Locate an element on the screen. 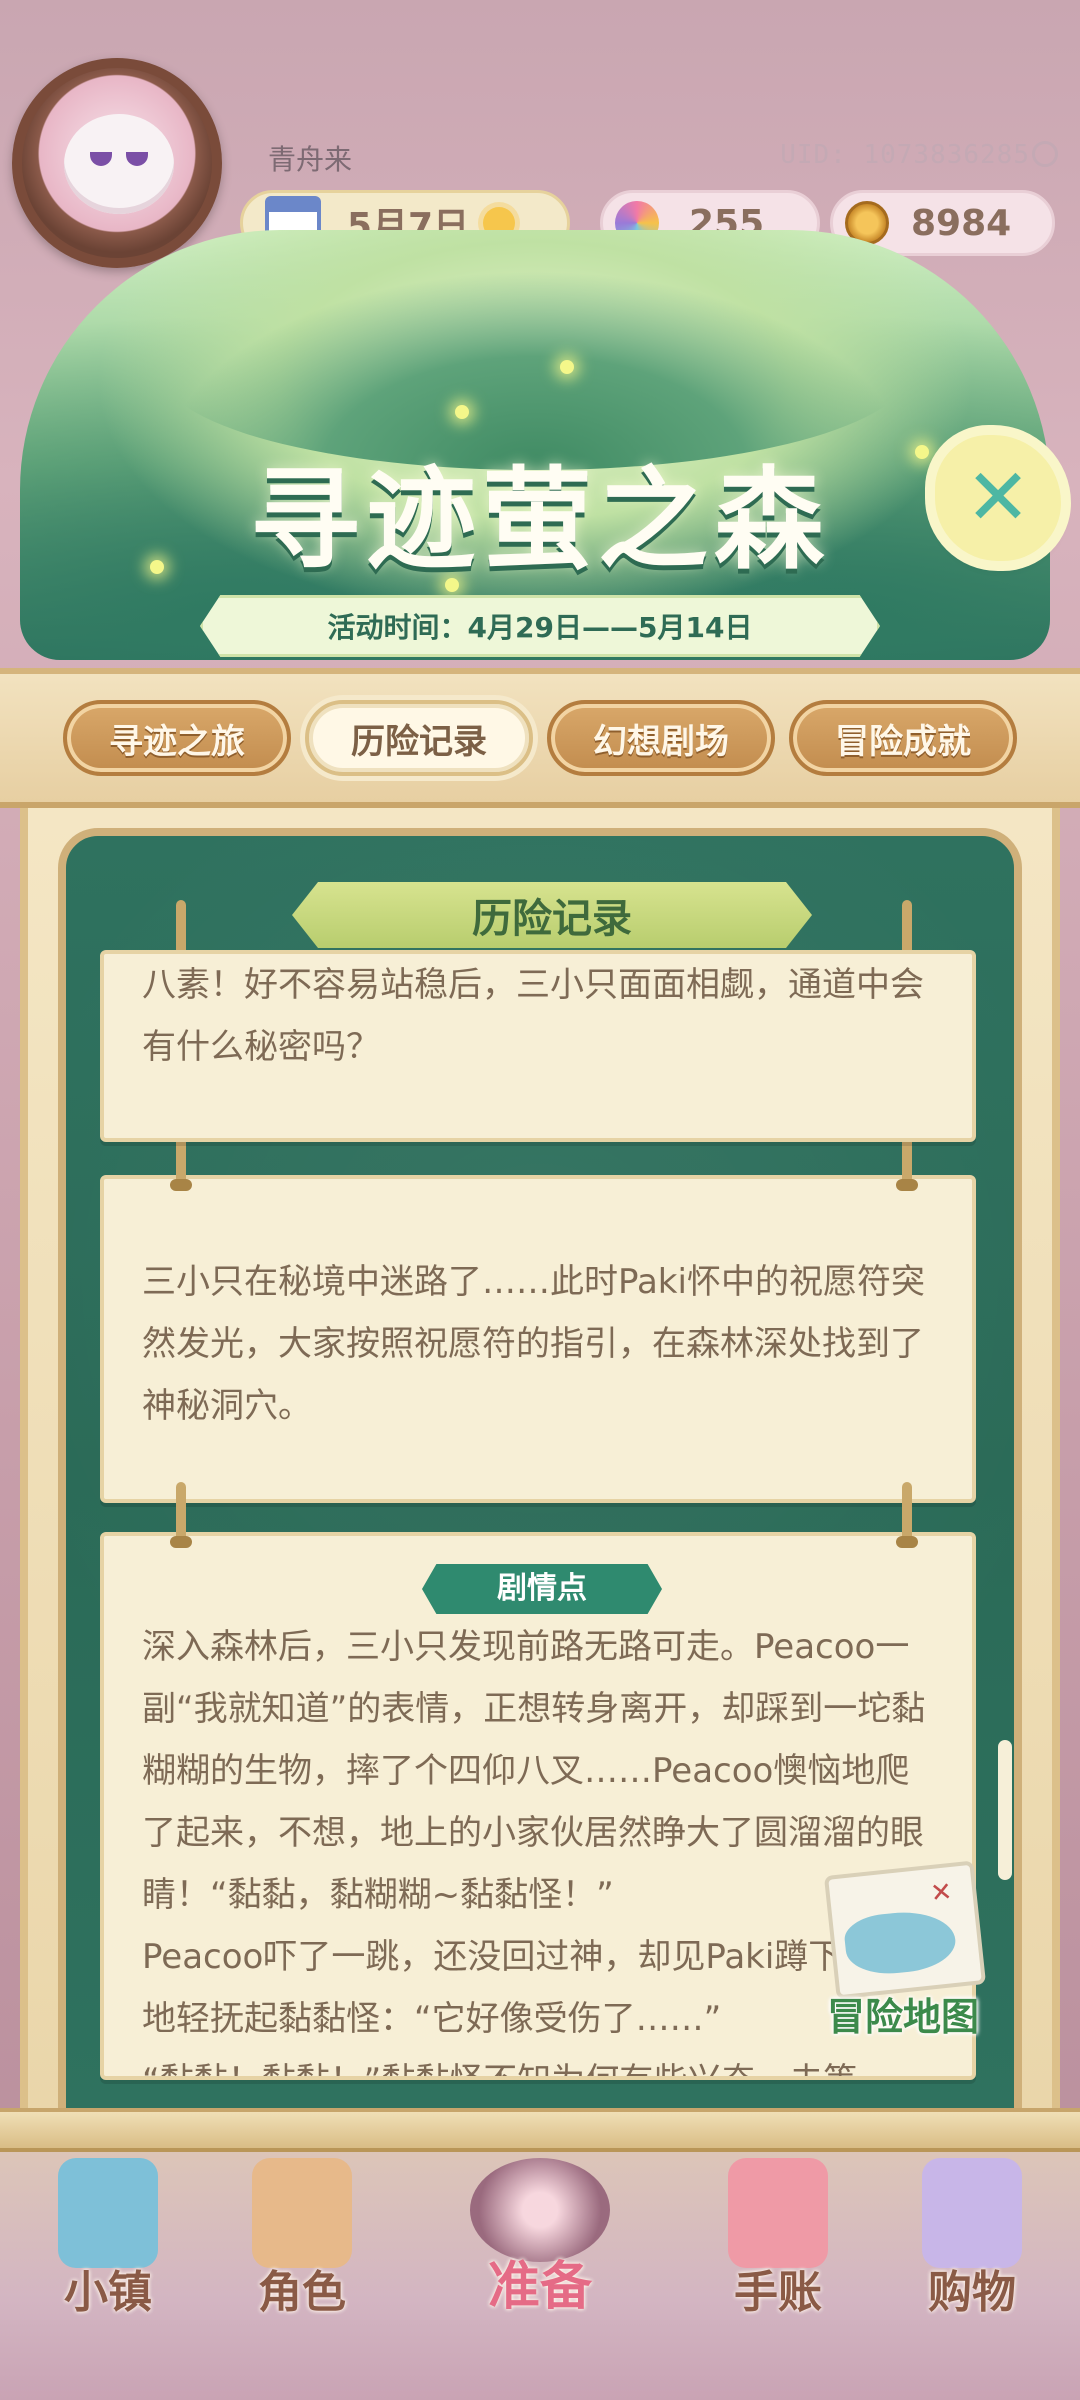 Image resolution: width=1080 pixels, height=2400 pixels. plot-paragraph: “黏黏！黏黏！”黏黏怪不知为何有些兴奋，未等 is located at coordinates (538, 2063).